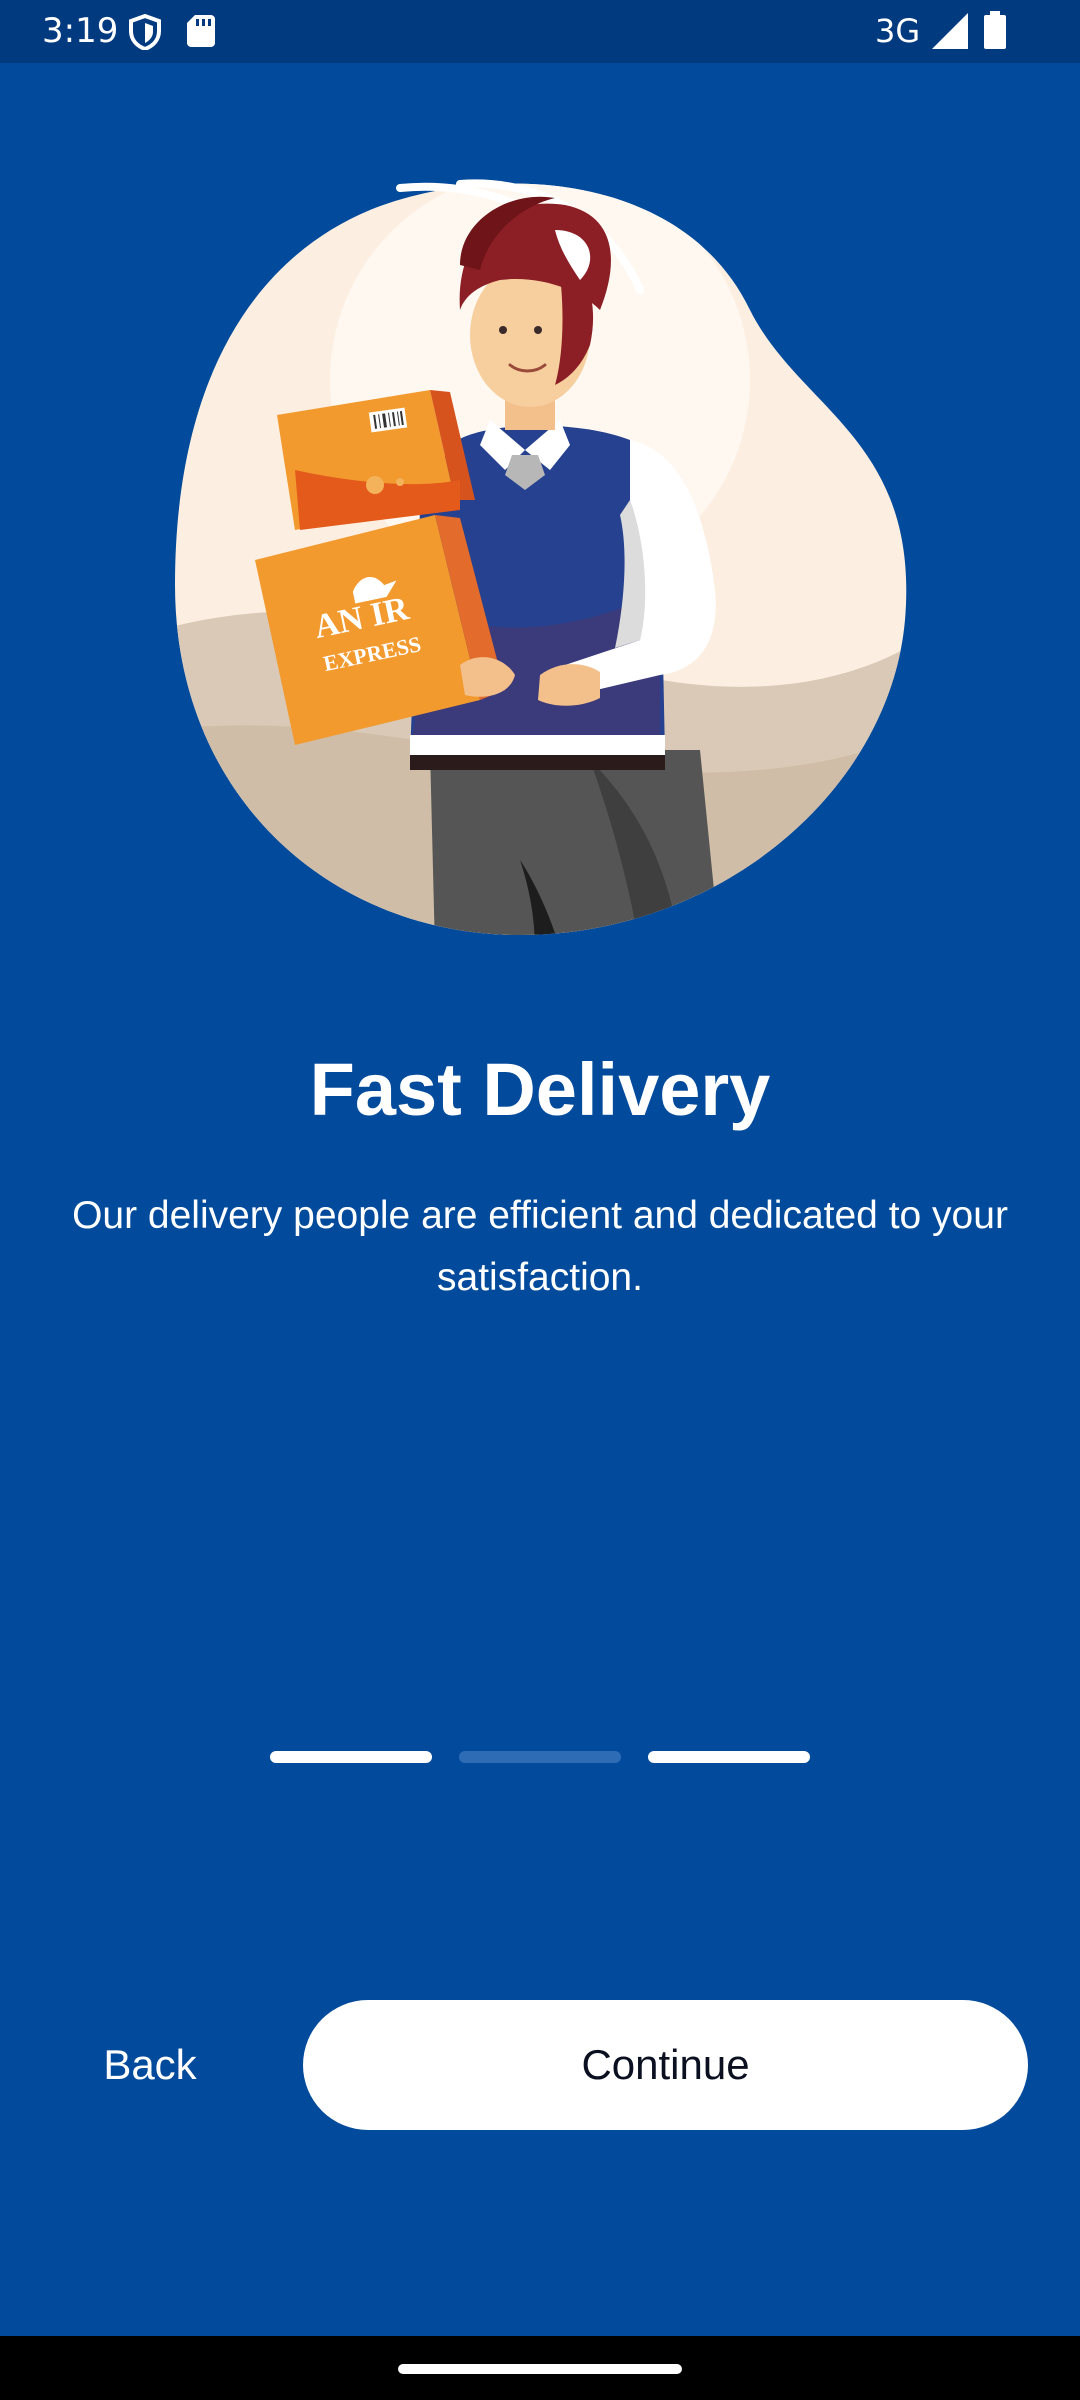 This screenshot has height=2400, width=1080. Describe the element at coordinates (995, 30) in the screenshot. I see `battery-icon` at that location.